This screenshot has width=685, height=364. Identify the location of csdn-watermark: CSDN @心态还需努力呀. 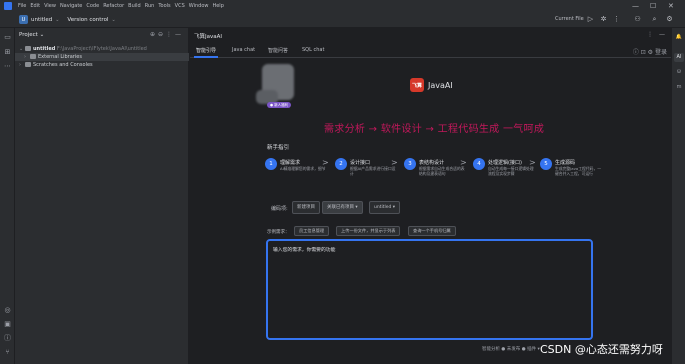
(601, 349).